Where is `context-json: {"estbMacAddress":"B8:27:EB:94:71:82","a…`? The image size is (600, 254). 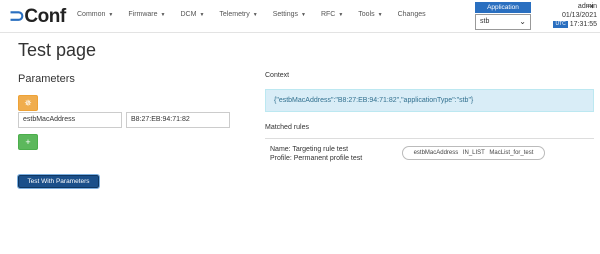
context-json: {"estbMacAddress":"B8:27:EB:94:71:82","a… is located at coordinates (429, 100).